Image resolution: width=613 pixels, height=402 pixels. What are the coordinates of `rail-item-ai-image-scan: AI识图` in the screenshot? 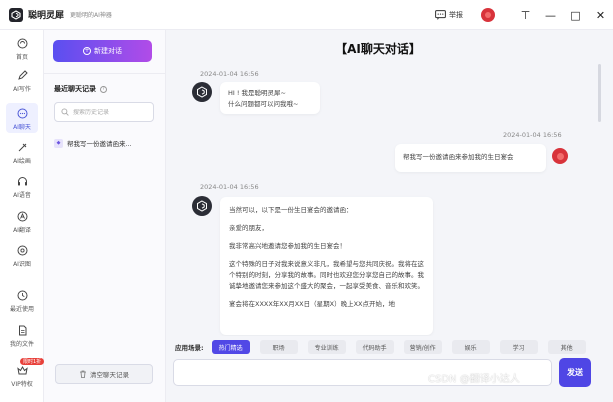 It's located at (22, 256).